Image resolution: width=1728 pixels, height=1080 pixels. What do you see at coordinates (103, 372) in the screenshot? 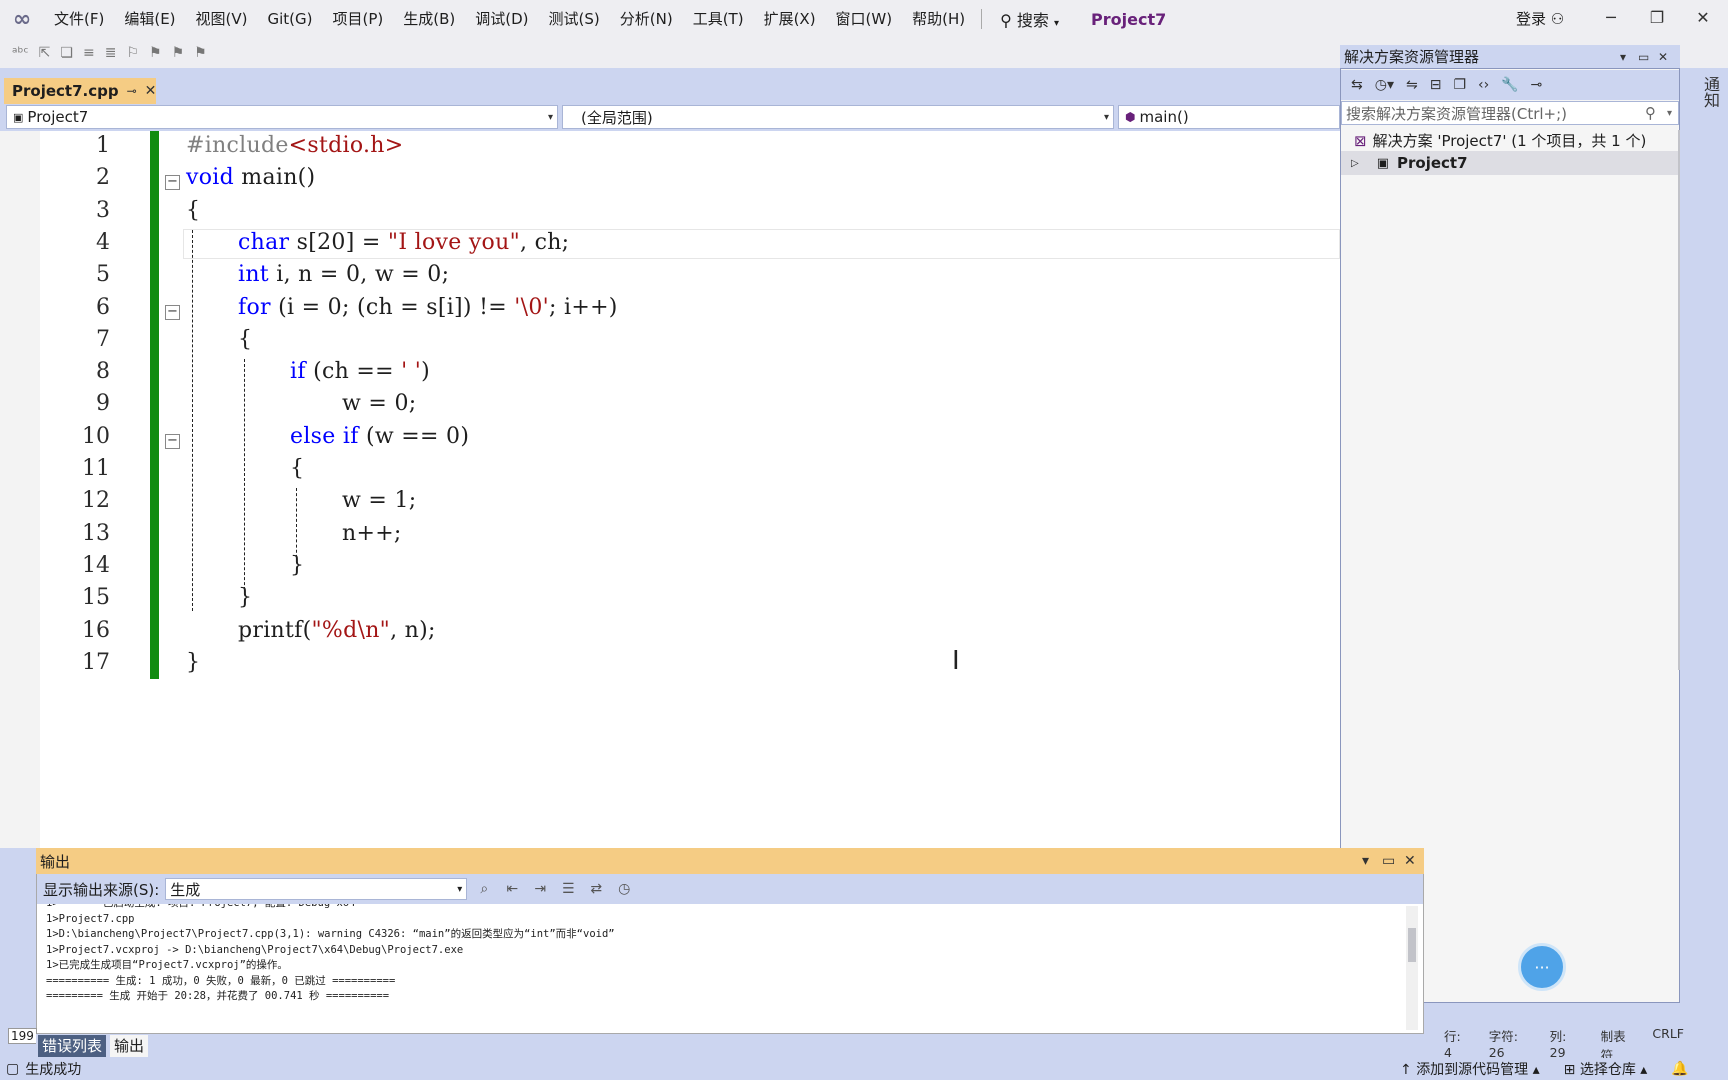
I see `line-number: 8` at bounding box center [103, 372].